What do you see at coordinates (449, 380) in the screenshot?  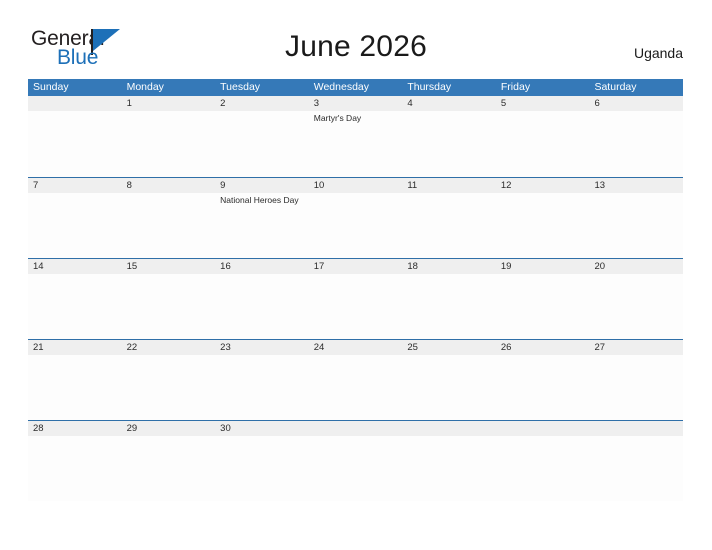 I see `calendar-day-25: 25` at bounding box center [449, 380].